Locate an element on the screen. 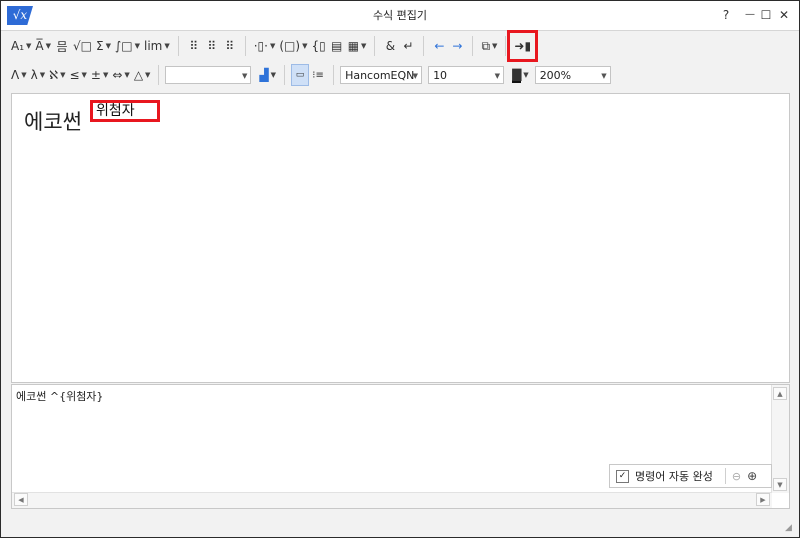 The width and height of the screenshot is (800, 538). matrix-button-2: ⠿ is located at coordinates (212, 46).